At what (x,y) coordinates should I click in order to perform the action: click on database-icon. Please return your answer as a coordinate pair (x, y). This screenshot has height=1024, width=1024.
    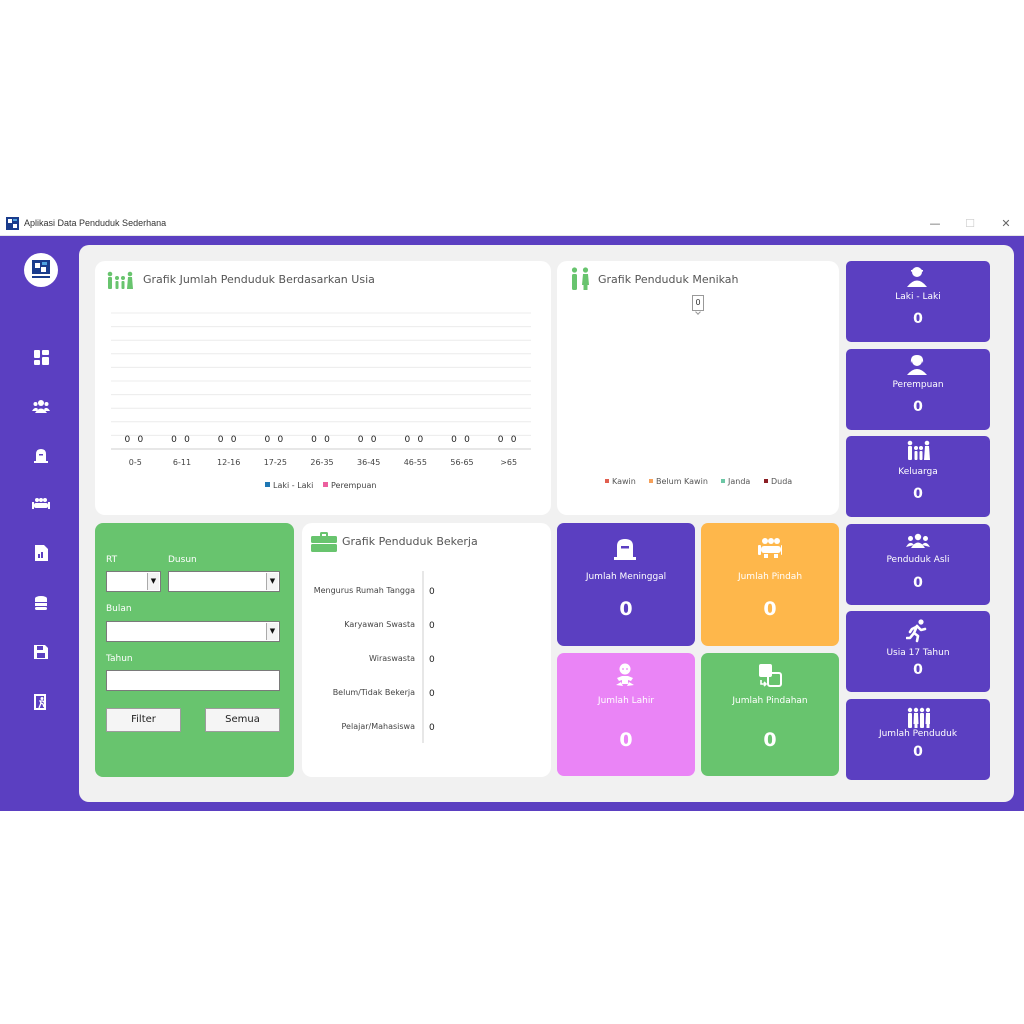
    Looking at the image, I should click on (41, 602).